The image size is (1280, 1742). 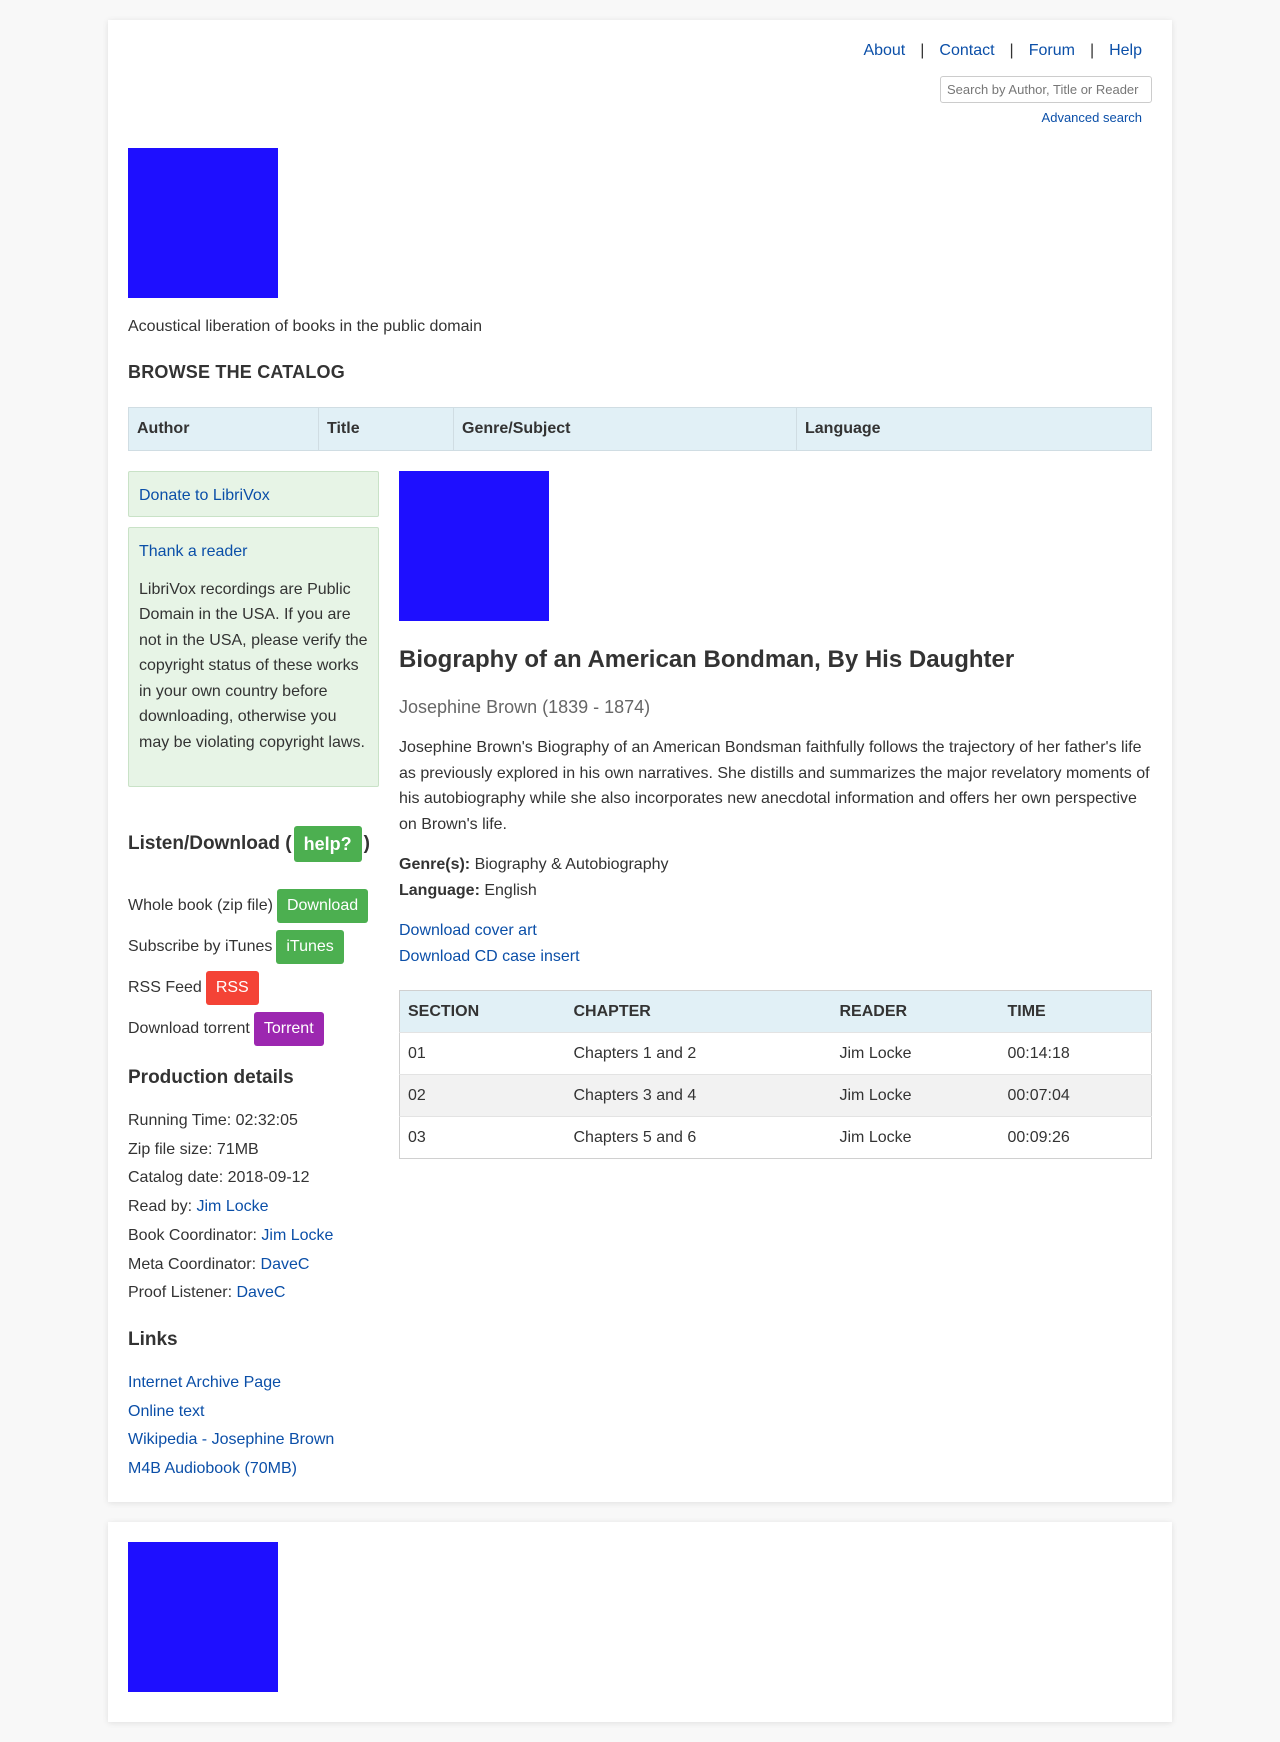 What do you see at coordinates (775, 891) in the screenshot?
I see `language-row: Language: English` at bounding box center [775, 891].